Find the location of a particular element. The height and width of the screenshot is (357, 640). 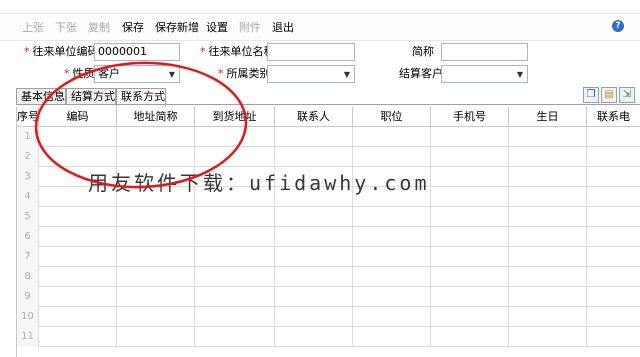

attach-button: 附件 is located at coordinates (250, 28).